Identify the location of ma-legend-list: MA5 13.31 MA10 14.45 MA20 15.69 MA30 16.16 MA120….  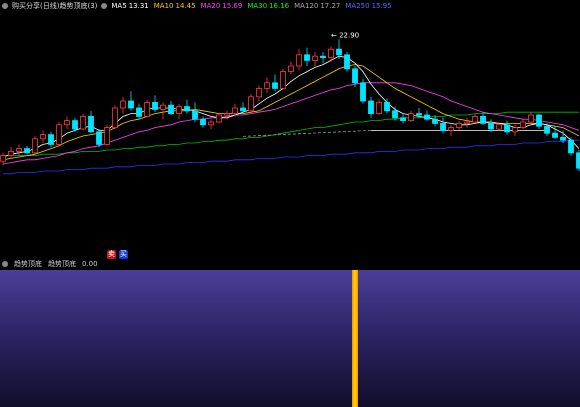
(251, 6).